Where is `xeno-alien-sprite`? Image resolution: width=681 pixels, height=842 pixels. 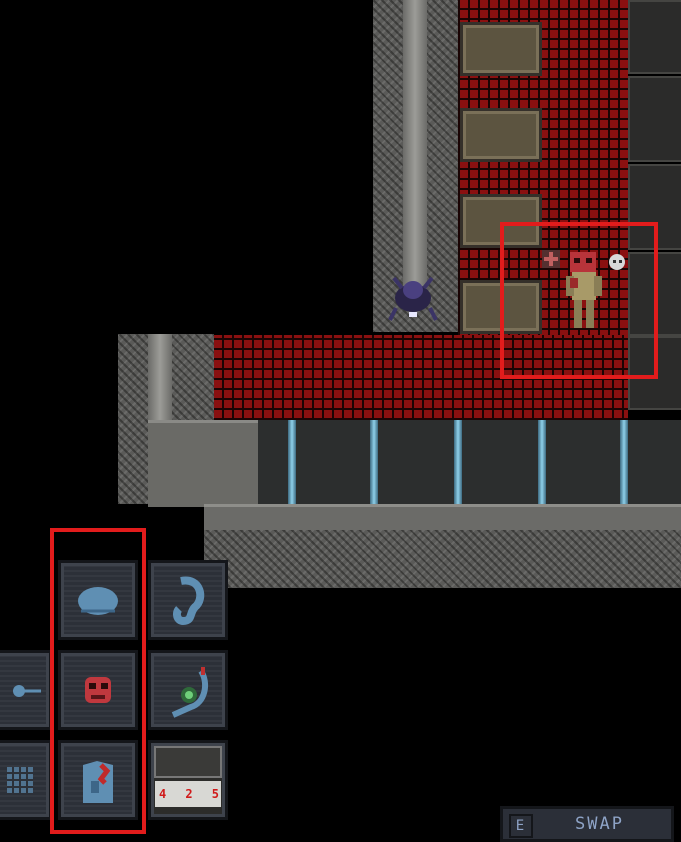
xeno-alien-sprite is located at coordinates (413, 295).